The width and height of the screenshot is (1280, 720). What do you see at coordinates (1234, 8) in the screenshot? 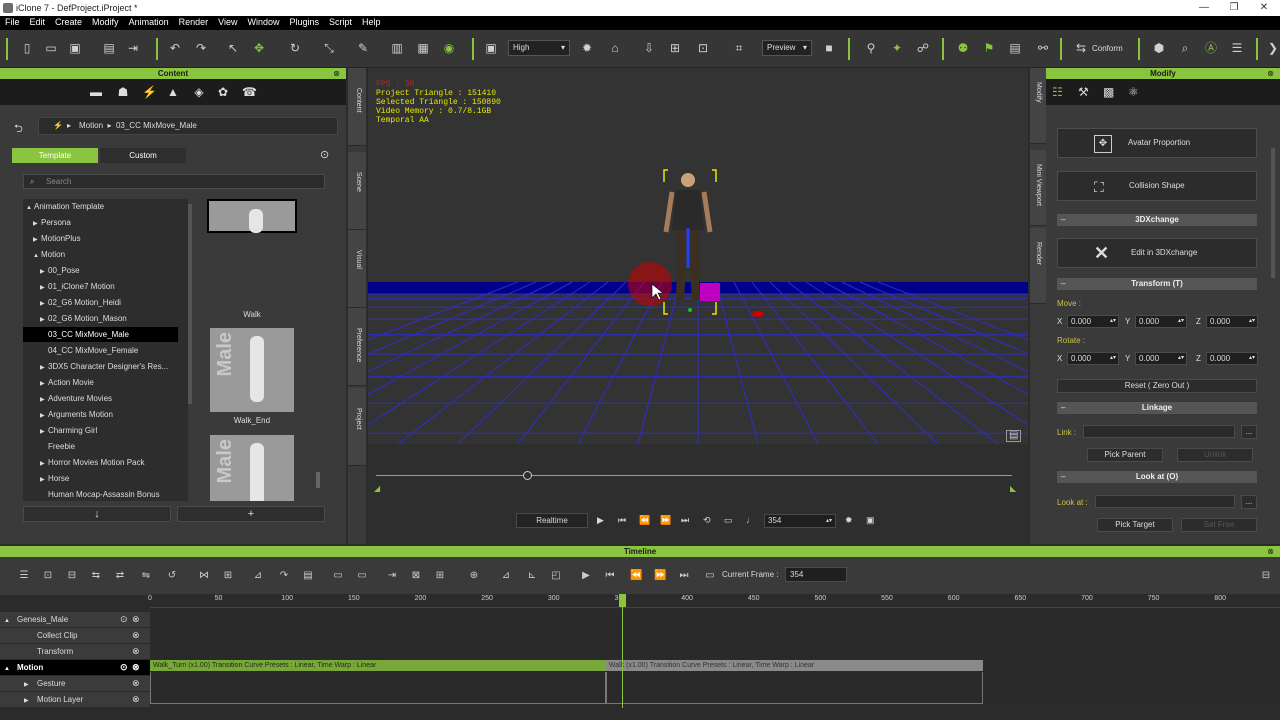
I see `maximize-button: ❐` at bounding box center [1234, 8].